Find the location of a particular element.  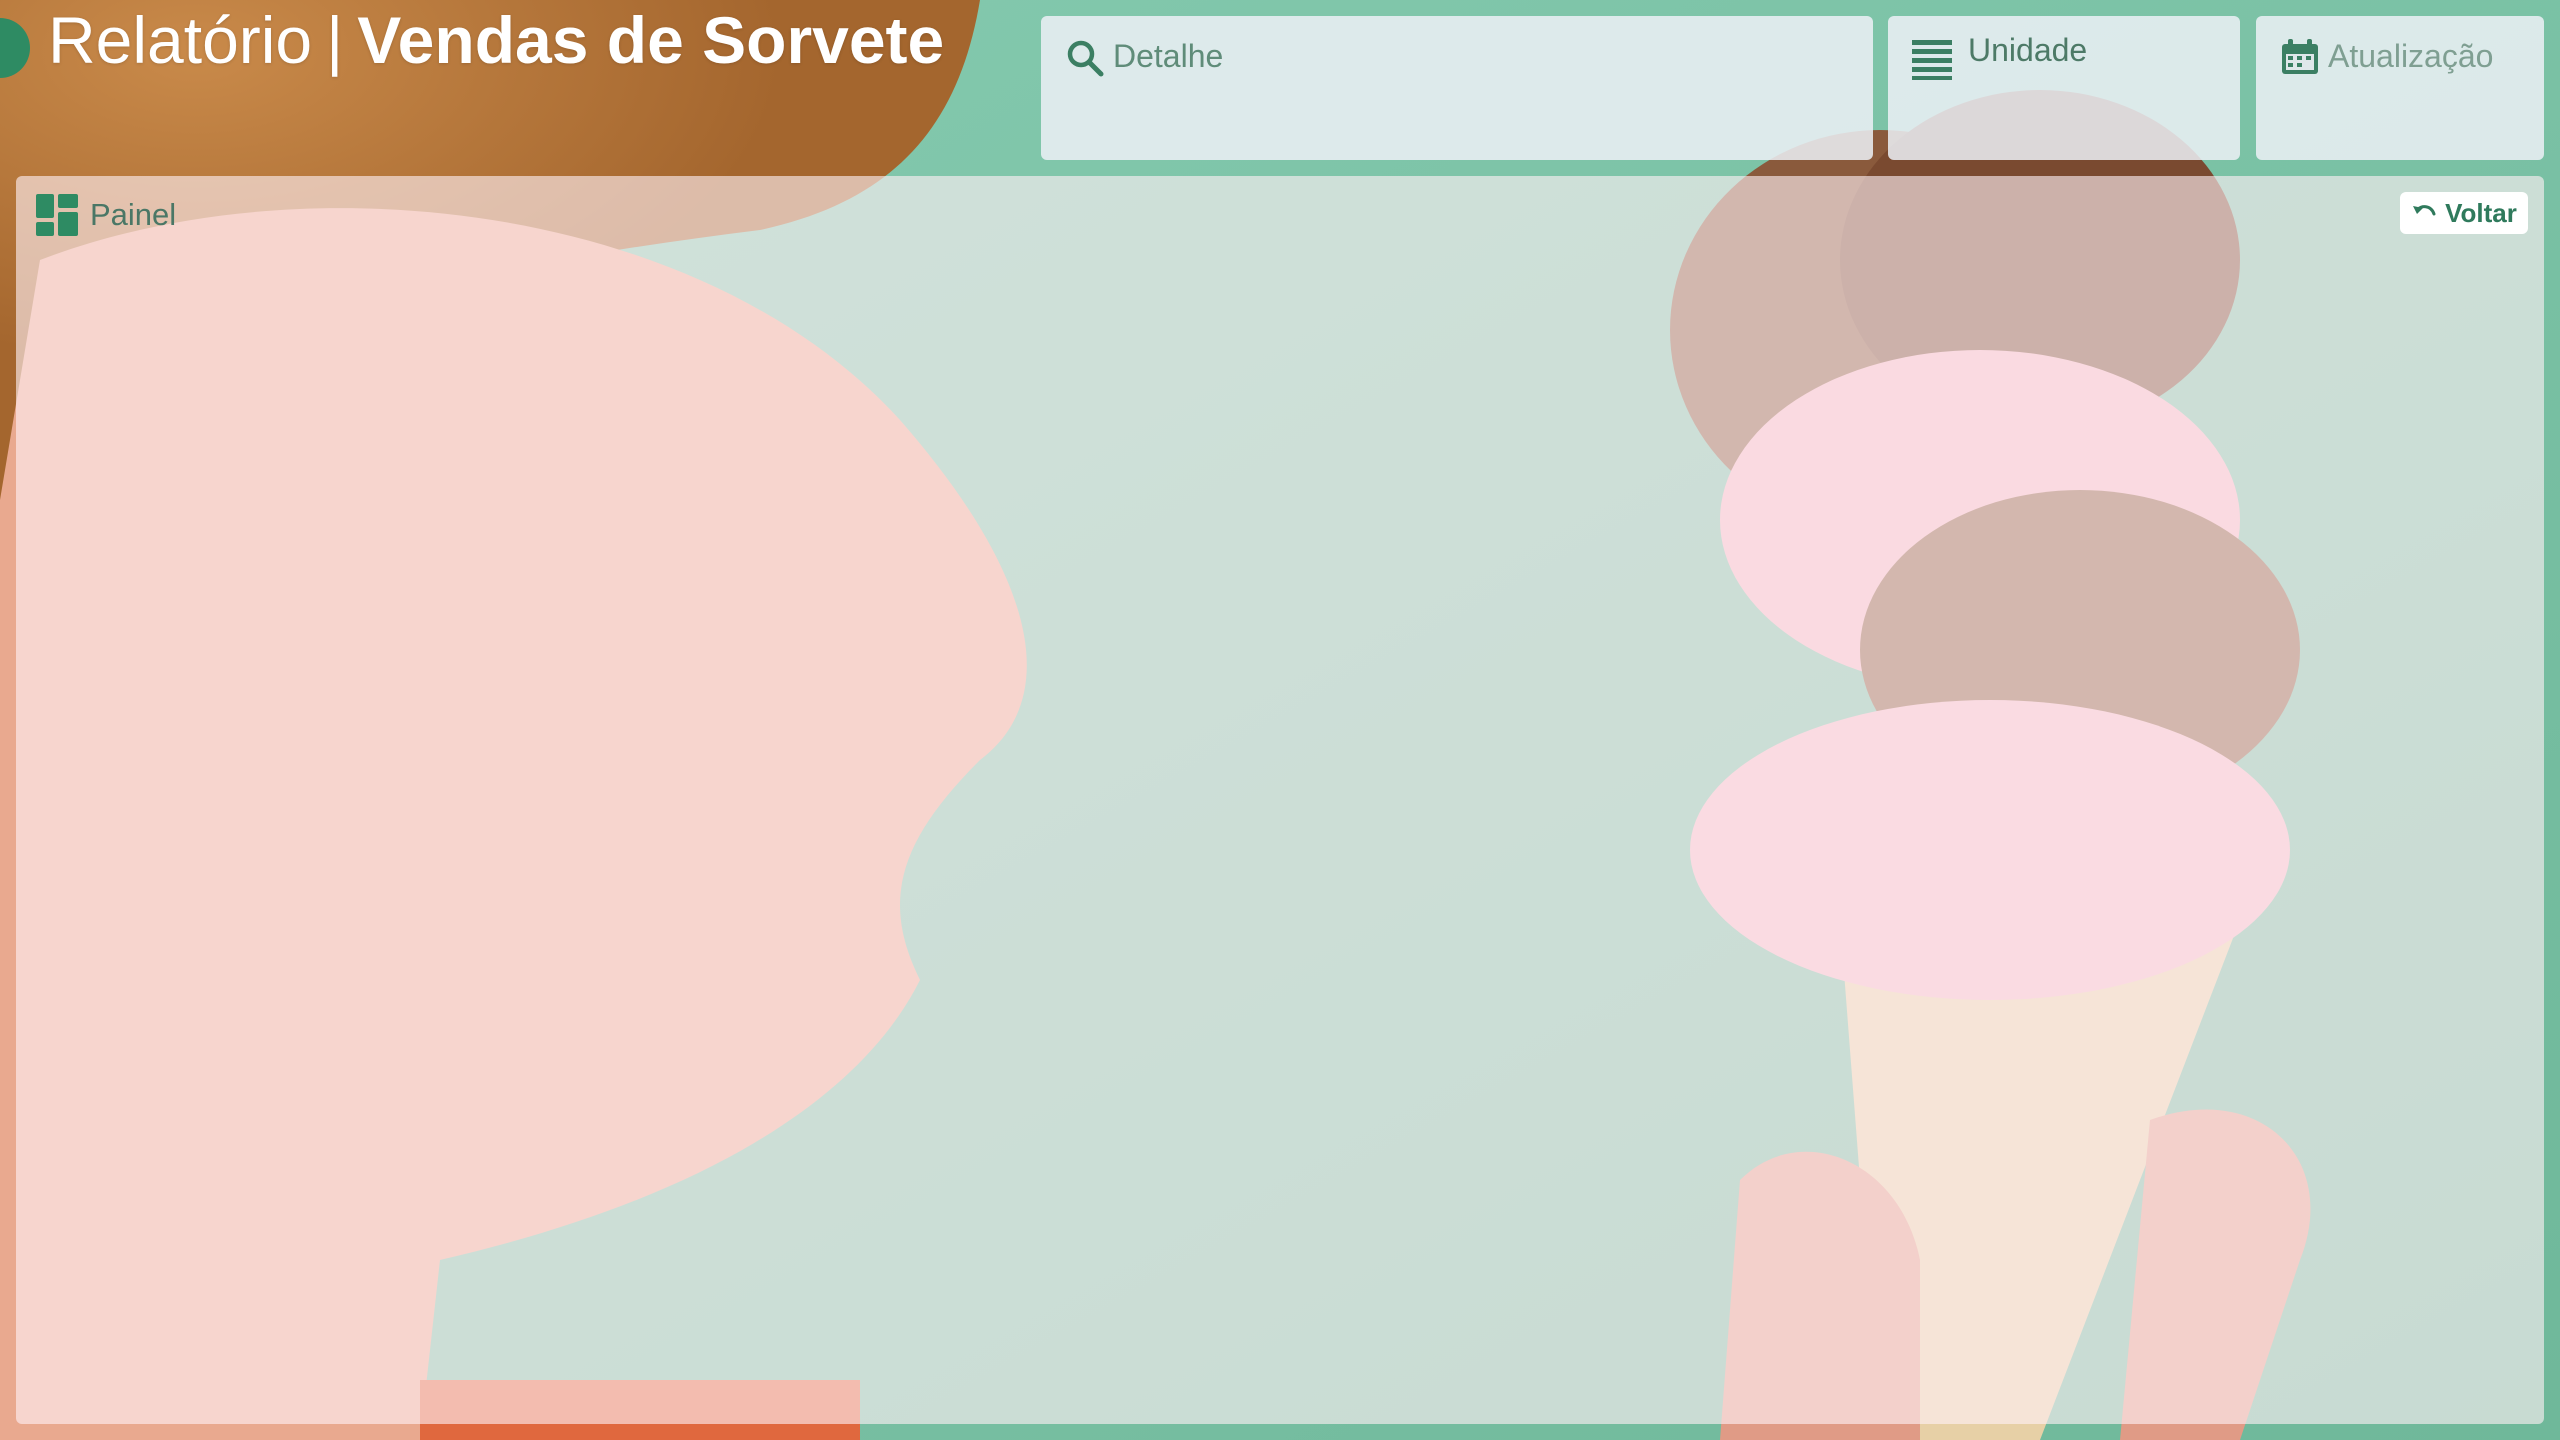

page-title-main: Vendas de Sorvete is located at coordinates (651, 40).